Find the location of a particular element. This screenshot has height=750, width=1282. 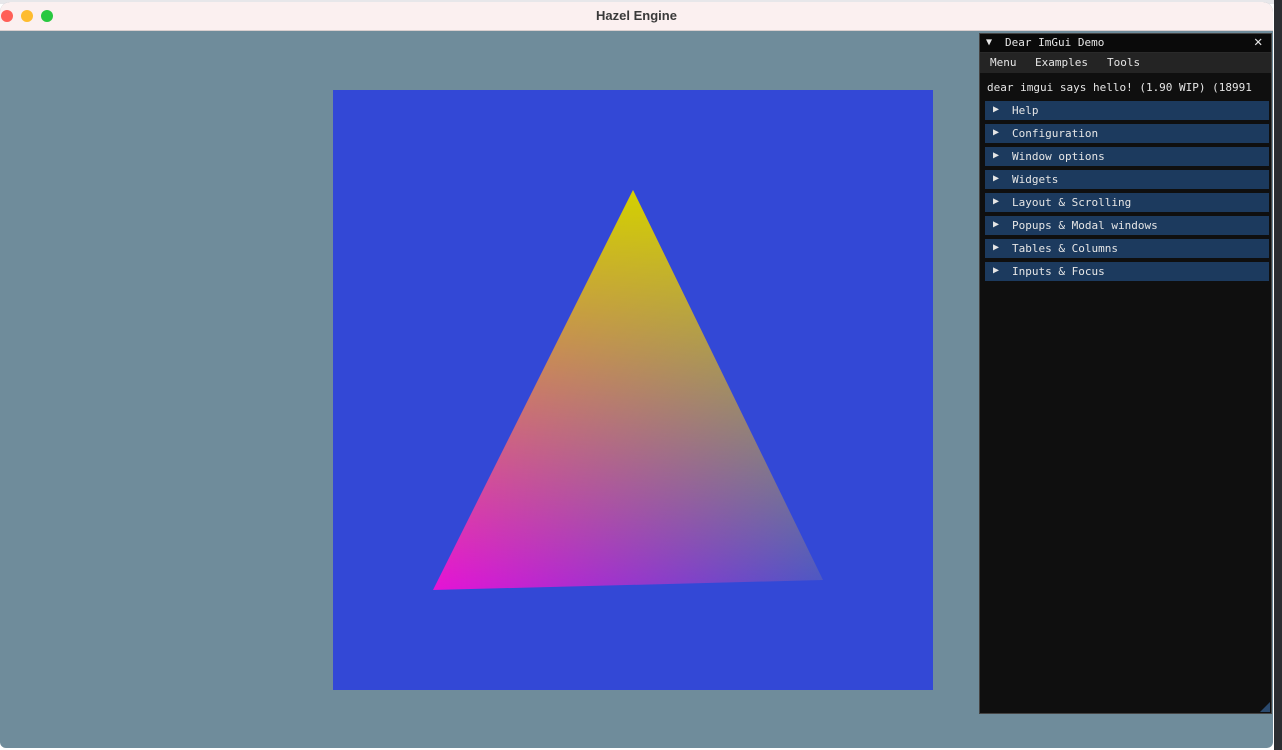

section-label: Popups & Modal windows is located at coordinates (1085, 225).